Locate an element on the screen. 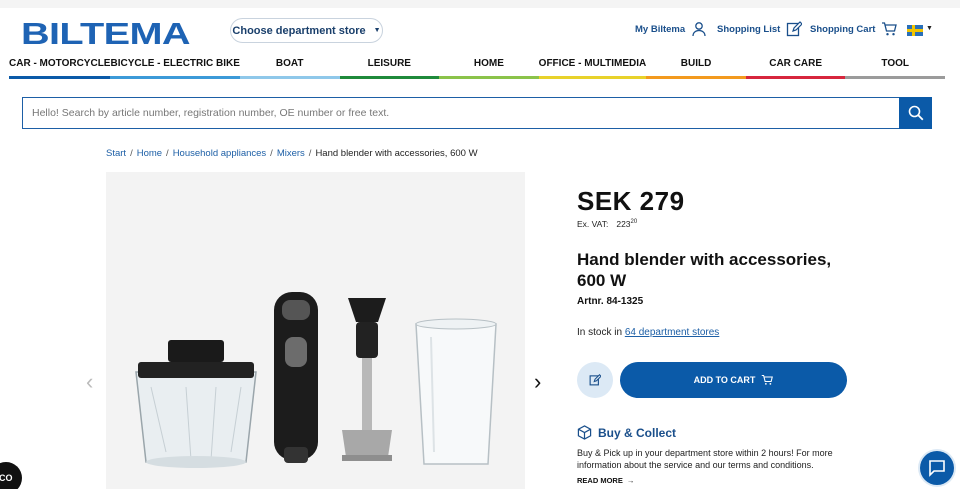 The image size is (960, 489). product-image is located at coordinates (316, 380).